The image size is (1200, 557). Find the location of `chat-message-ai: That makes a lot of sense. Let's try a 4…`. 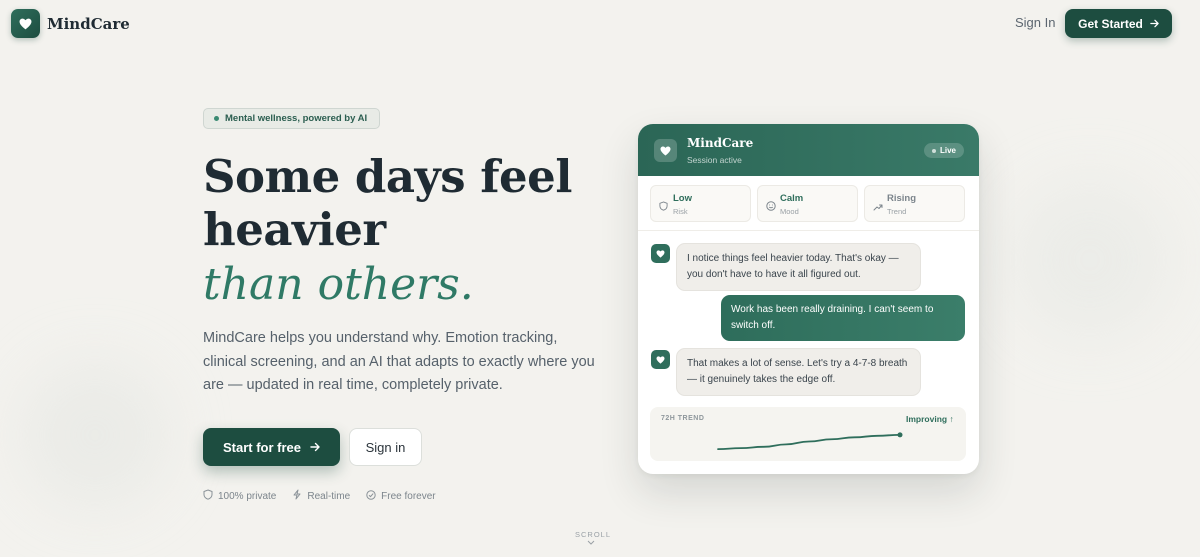

chat-message-ai: That makes a lot of sense. Let's try a 4… is located at coordinates (798, 372).